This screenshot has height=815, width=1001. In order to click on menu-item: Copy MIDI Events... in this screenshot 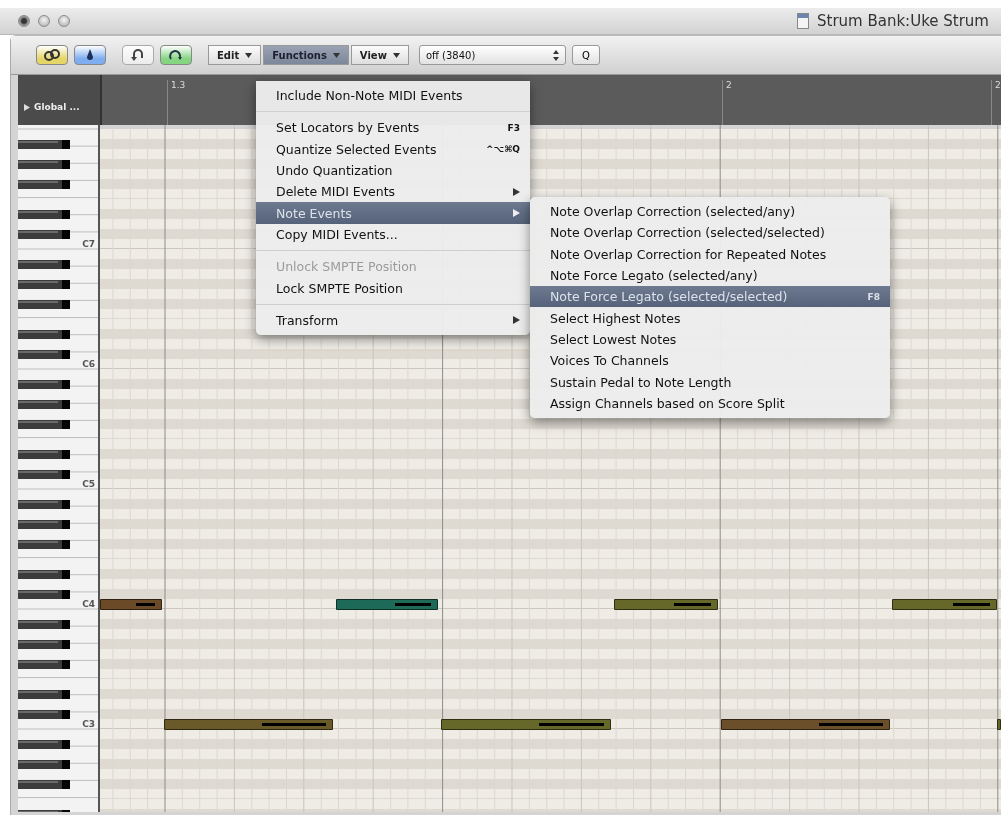, I will do `click(393, 234)`.